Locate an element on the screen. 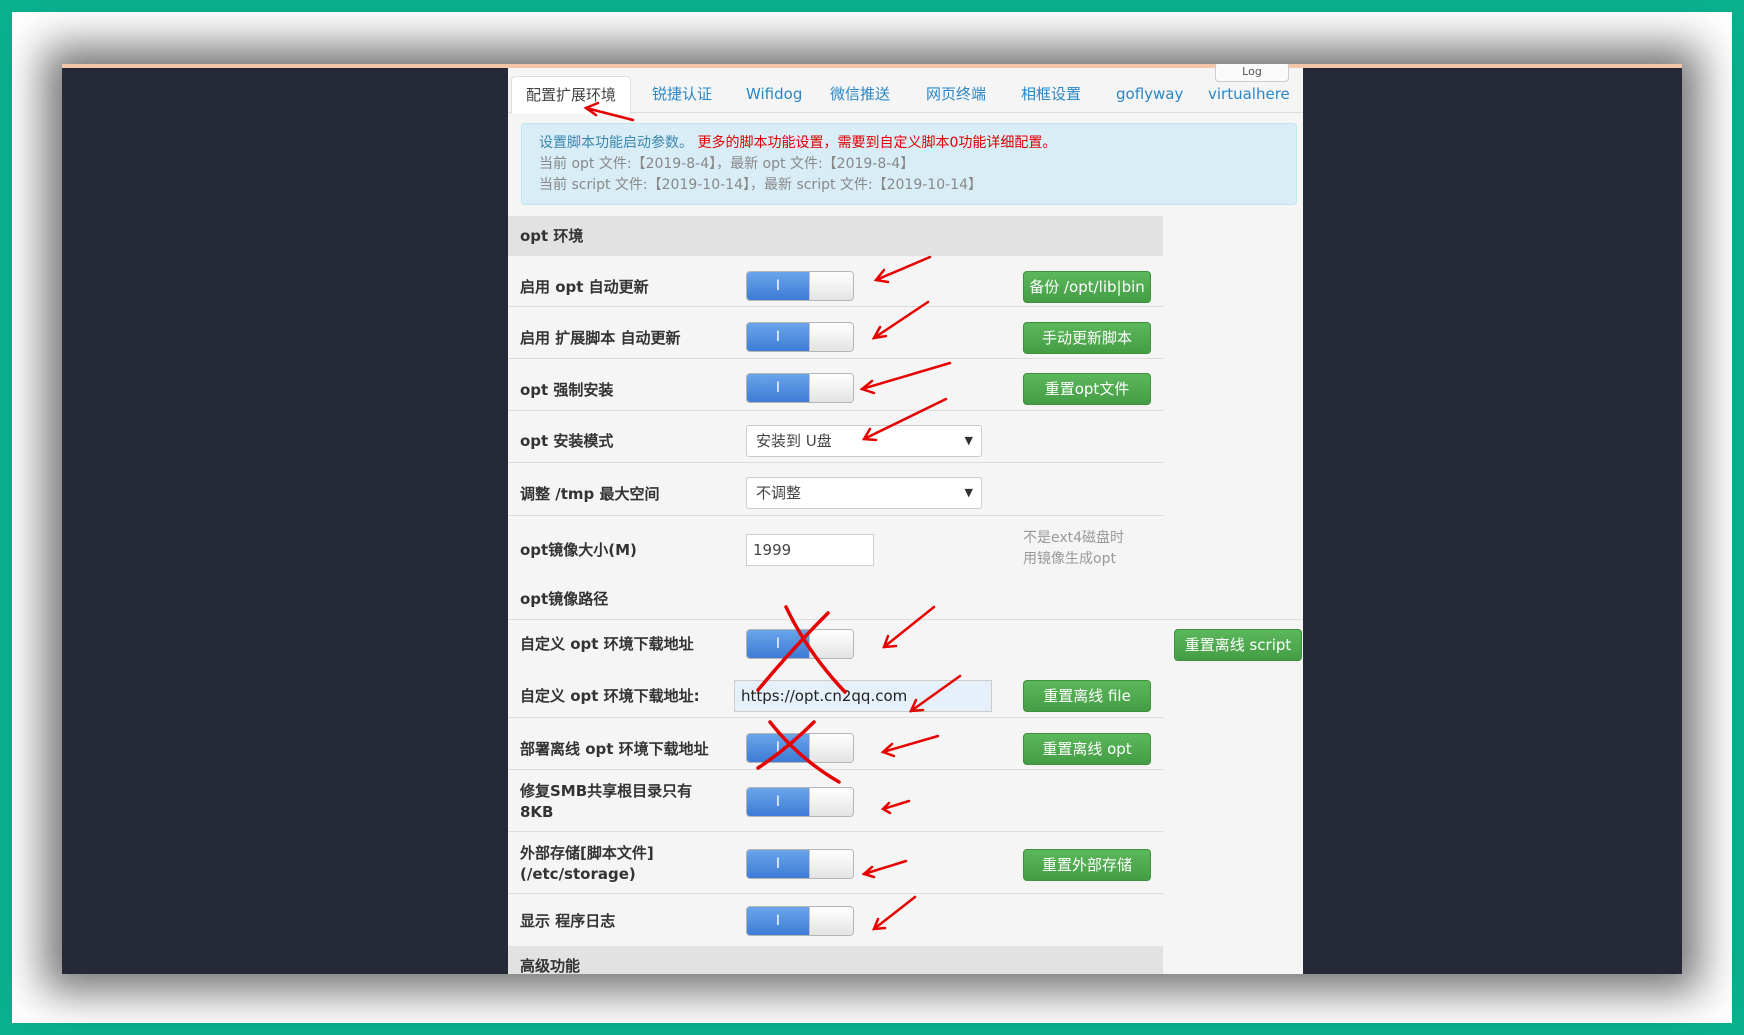 The width and height of the screenshot is (1744, 1035). label-fix-smb: 修复SMB共享根目录只有 8KB is located at coordinates (620, 802).